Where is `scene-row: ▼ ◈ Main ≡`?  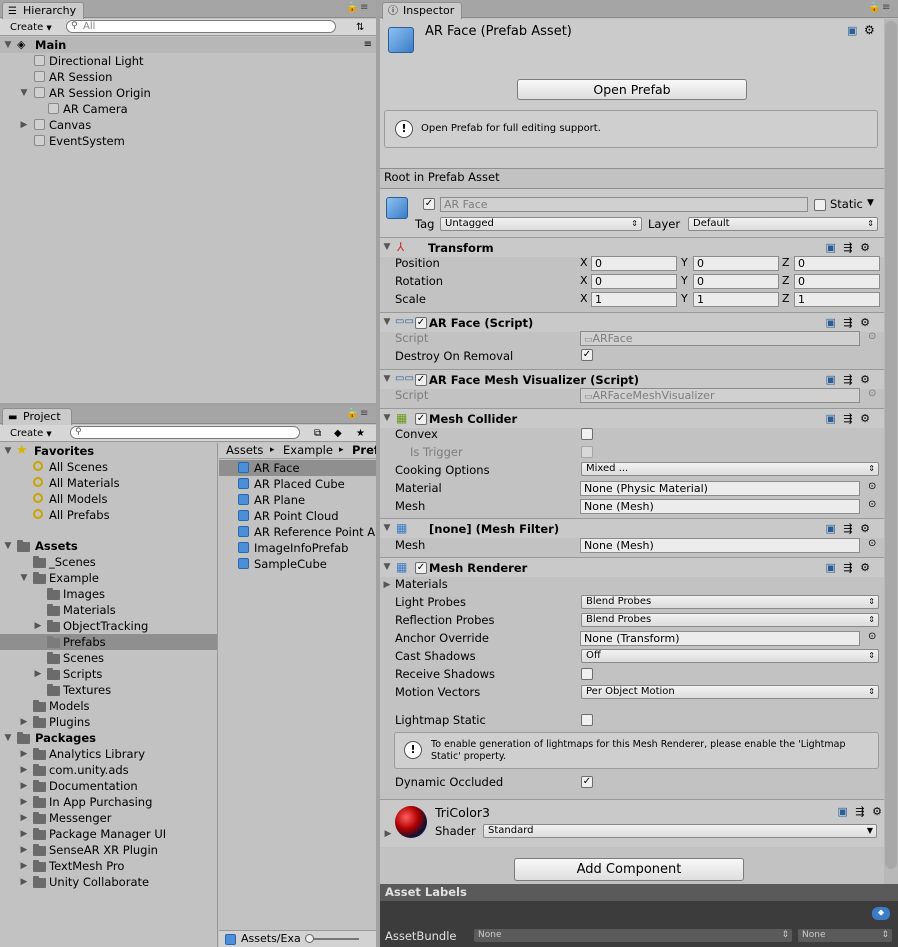 scene-row: ▼ ◈ Main ≡ is located at coordinates (188, 45).